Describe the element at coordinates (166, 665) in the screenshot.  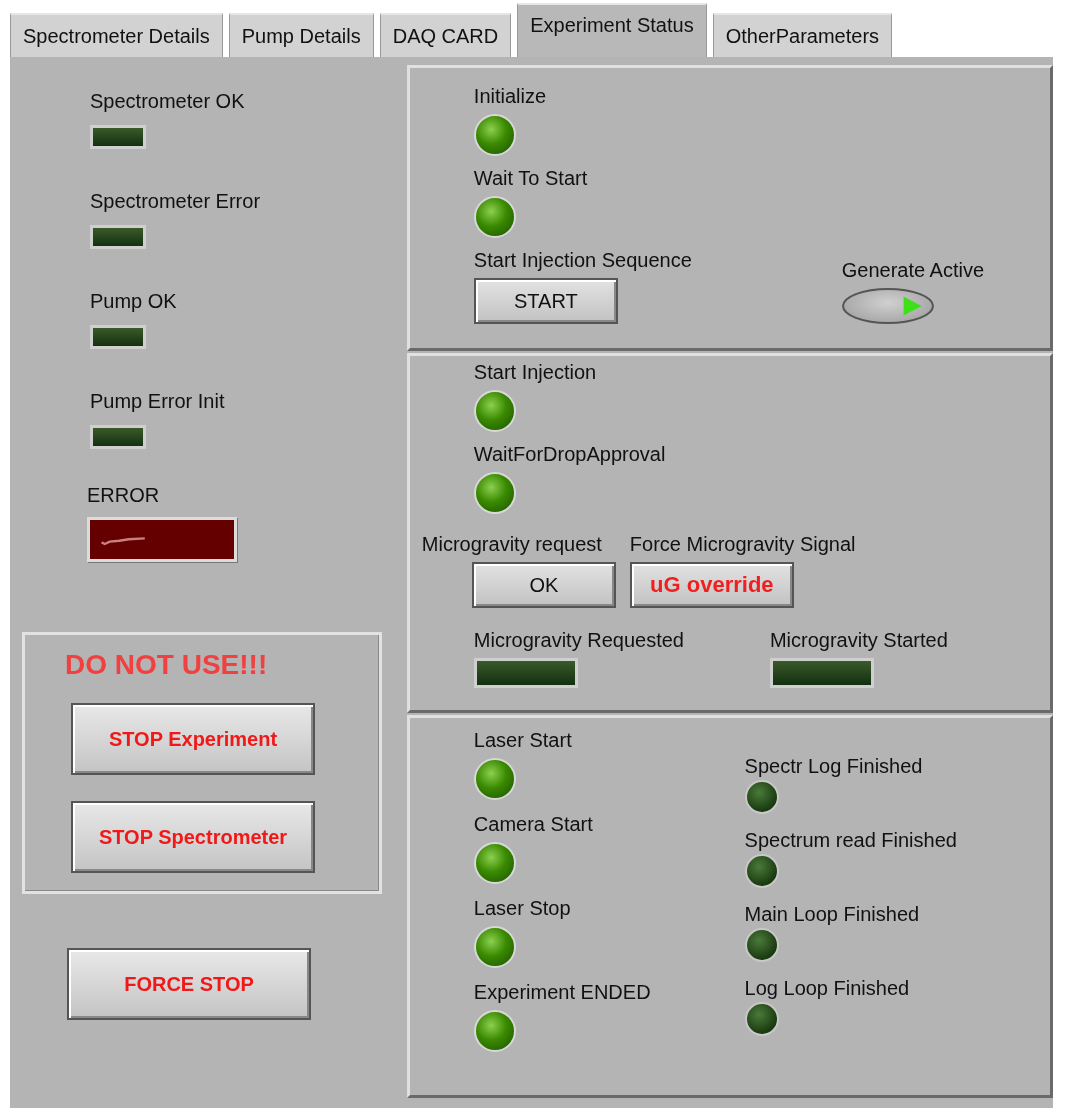
I see `warning-title: DO NOT USE!!!` at that location.